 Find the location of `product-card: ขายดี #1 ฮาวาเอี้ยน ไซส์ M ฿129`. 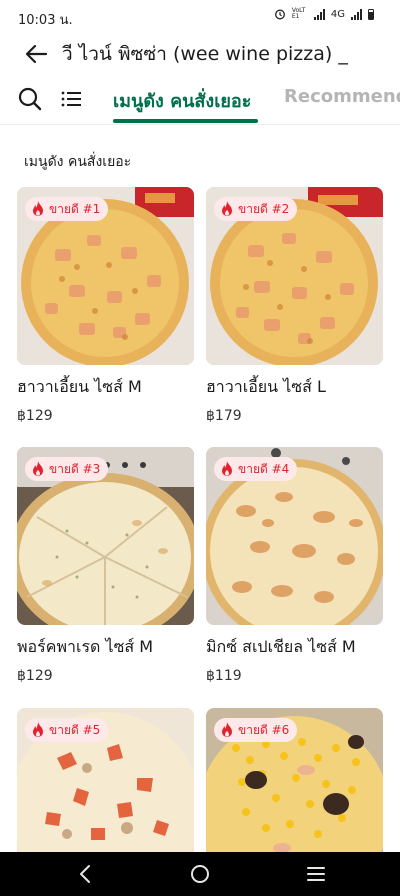

product-card: ขายดี #1 ฮาวาเอี้ยน ไซส์ M ฿129 is located at coordinates (105, 305).